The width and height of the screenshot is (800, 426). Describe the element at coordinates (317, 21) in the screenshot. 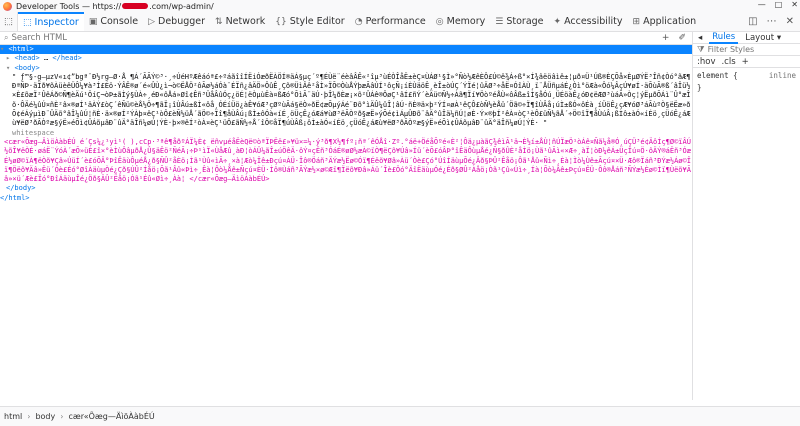

I see `tab-label: Style Editor` at that location.